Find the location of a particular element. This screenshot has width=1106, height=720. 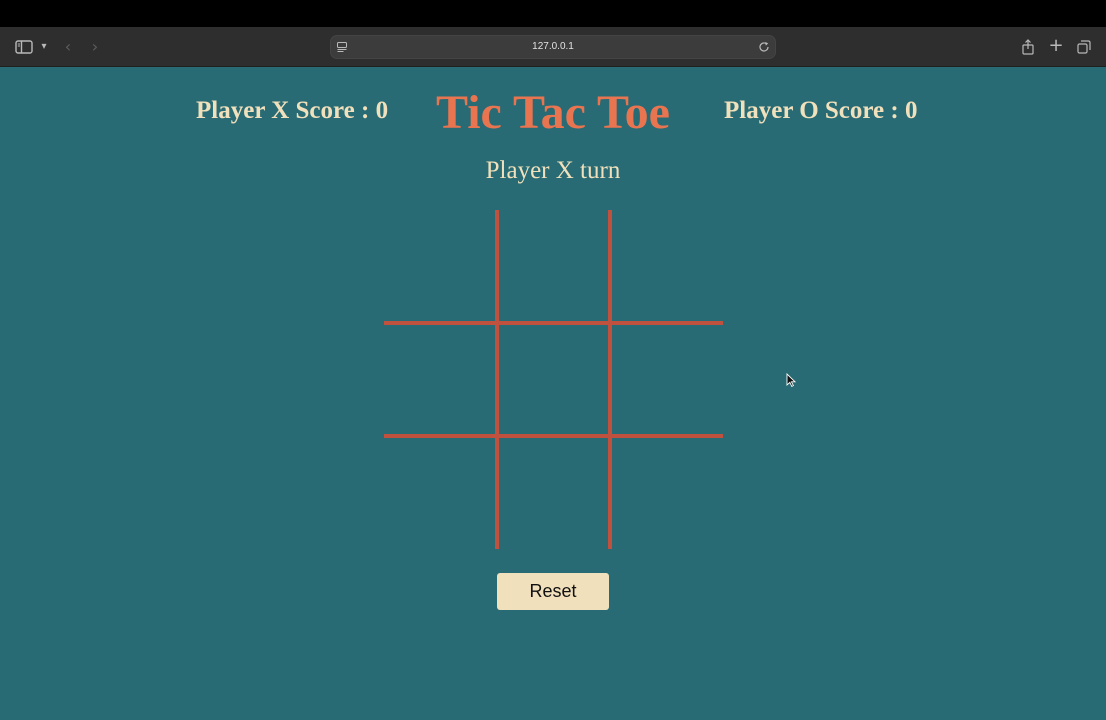

plus-icon: + is located at coordinates (1056, 46).